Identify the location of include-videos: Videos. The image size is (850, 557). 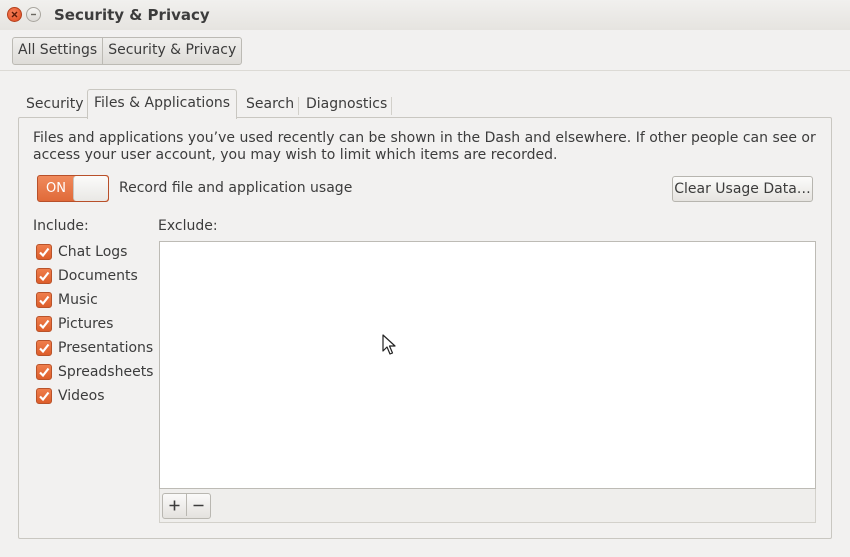
(70, 396).